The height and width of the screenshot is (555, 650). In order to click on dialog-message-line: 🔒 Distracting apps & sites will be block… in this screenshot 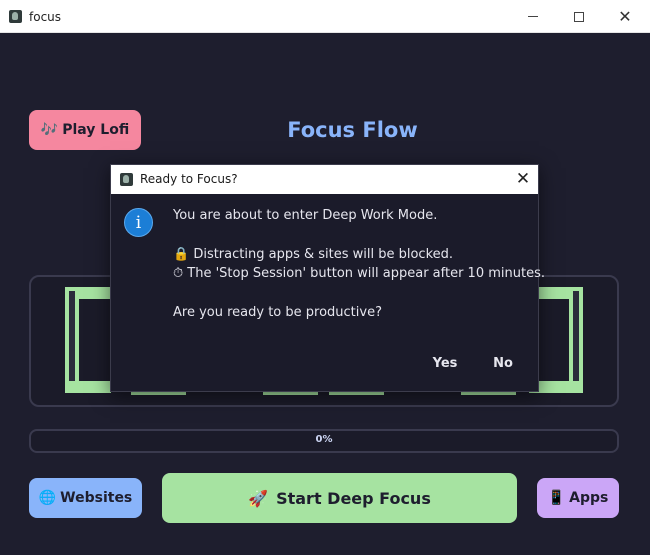, I will do `click(313, 254)`.